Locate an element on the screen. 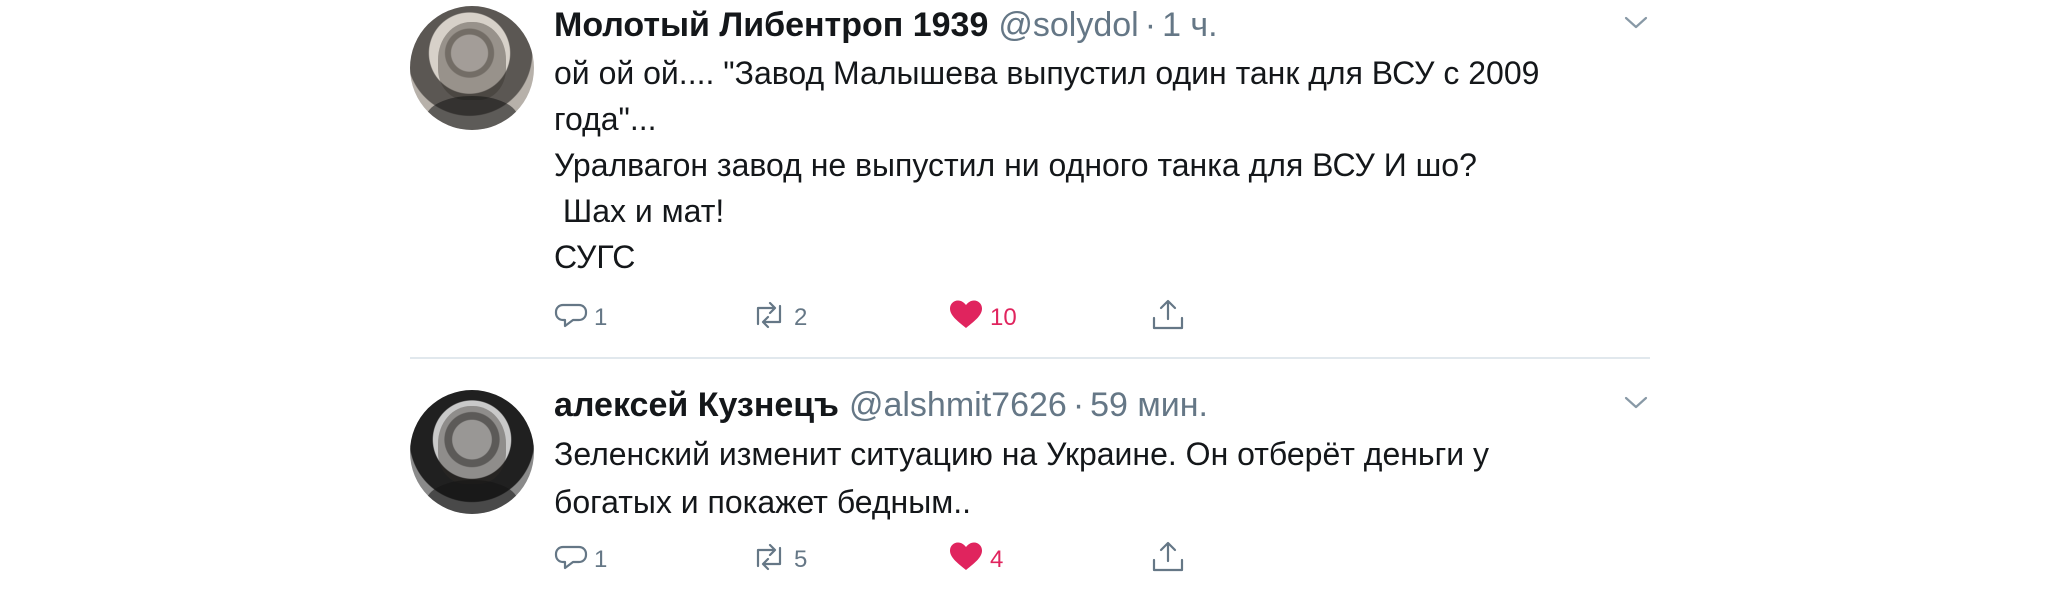 The width and height of the screenshot is (2048, 592). tweet-header: алексей Кузнецъ @alshmit7626 · 59 мин. is located at coordinates (1102, 405).